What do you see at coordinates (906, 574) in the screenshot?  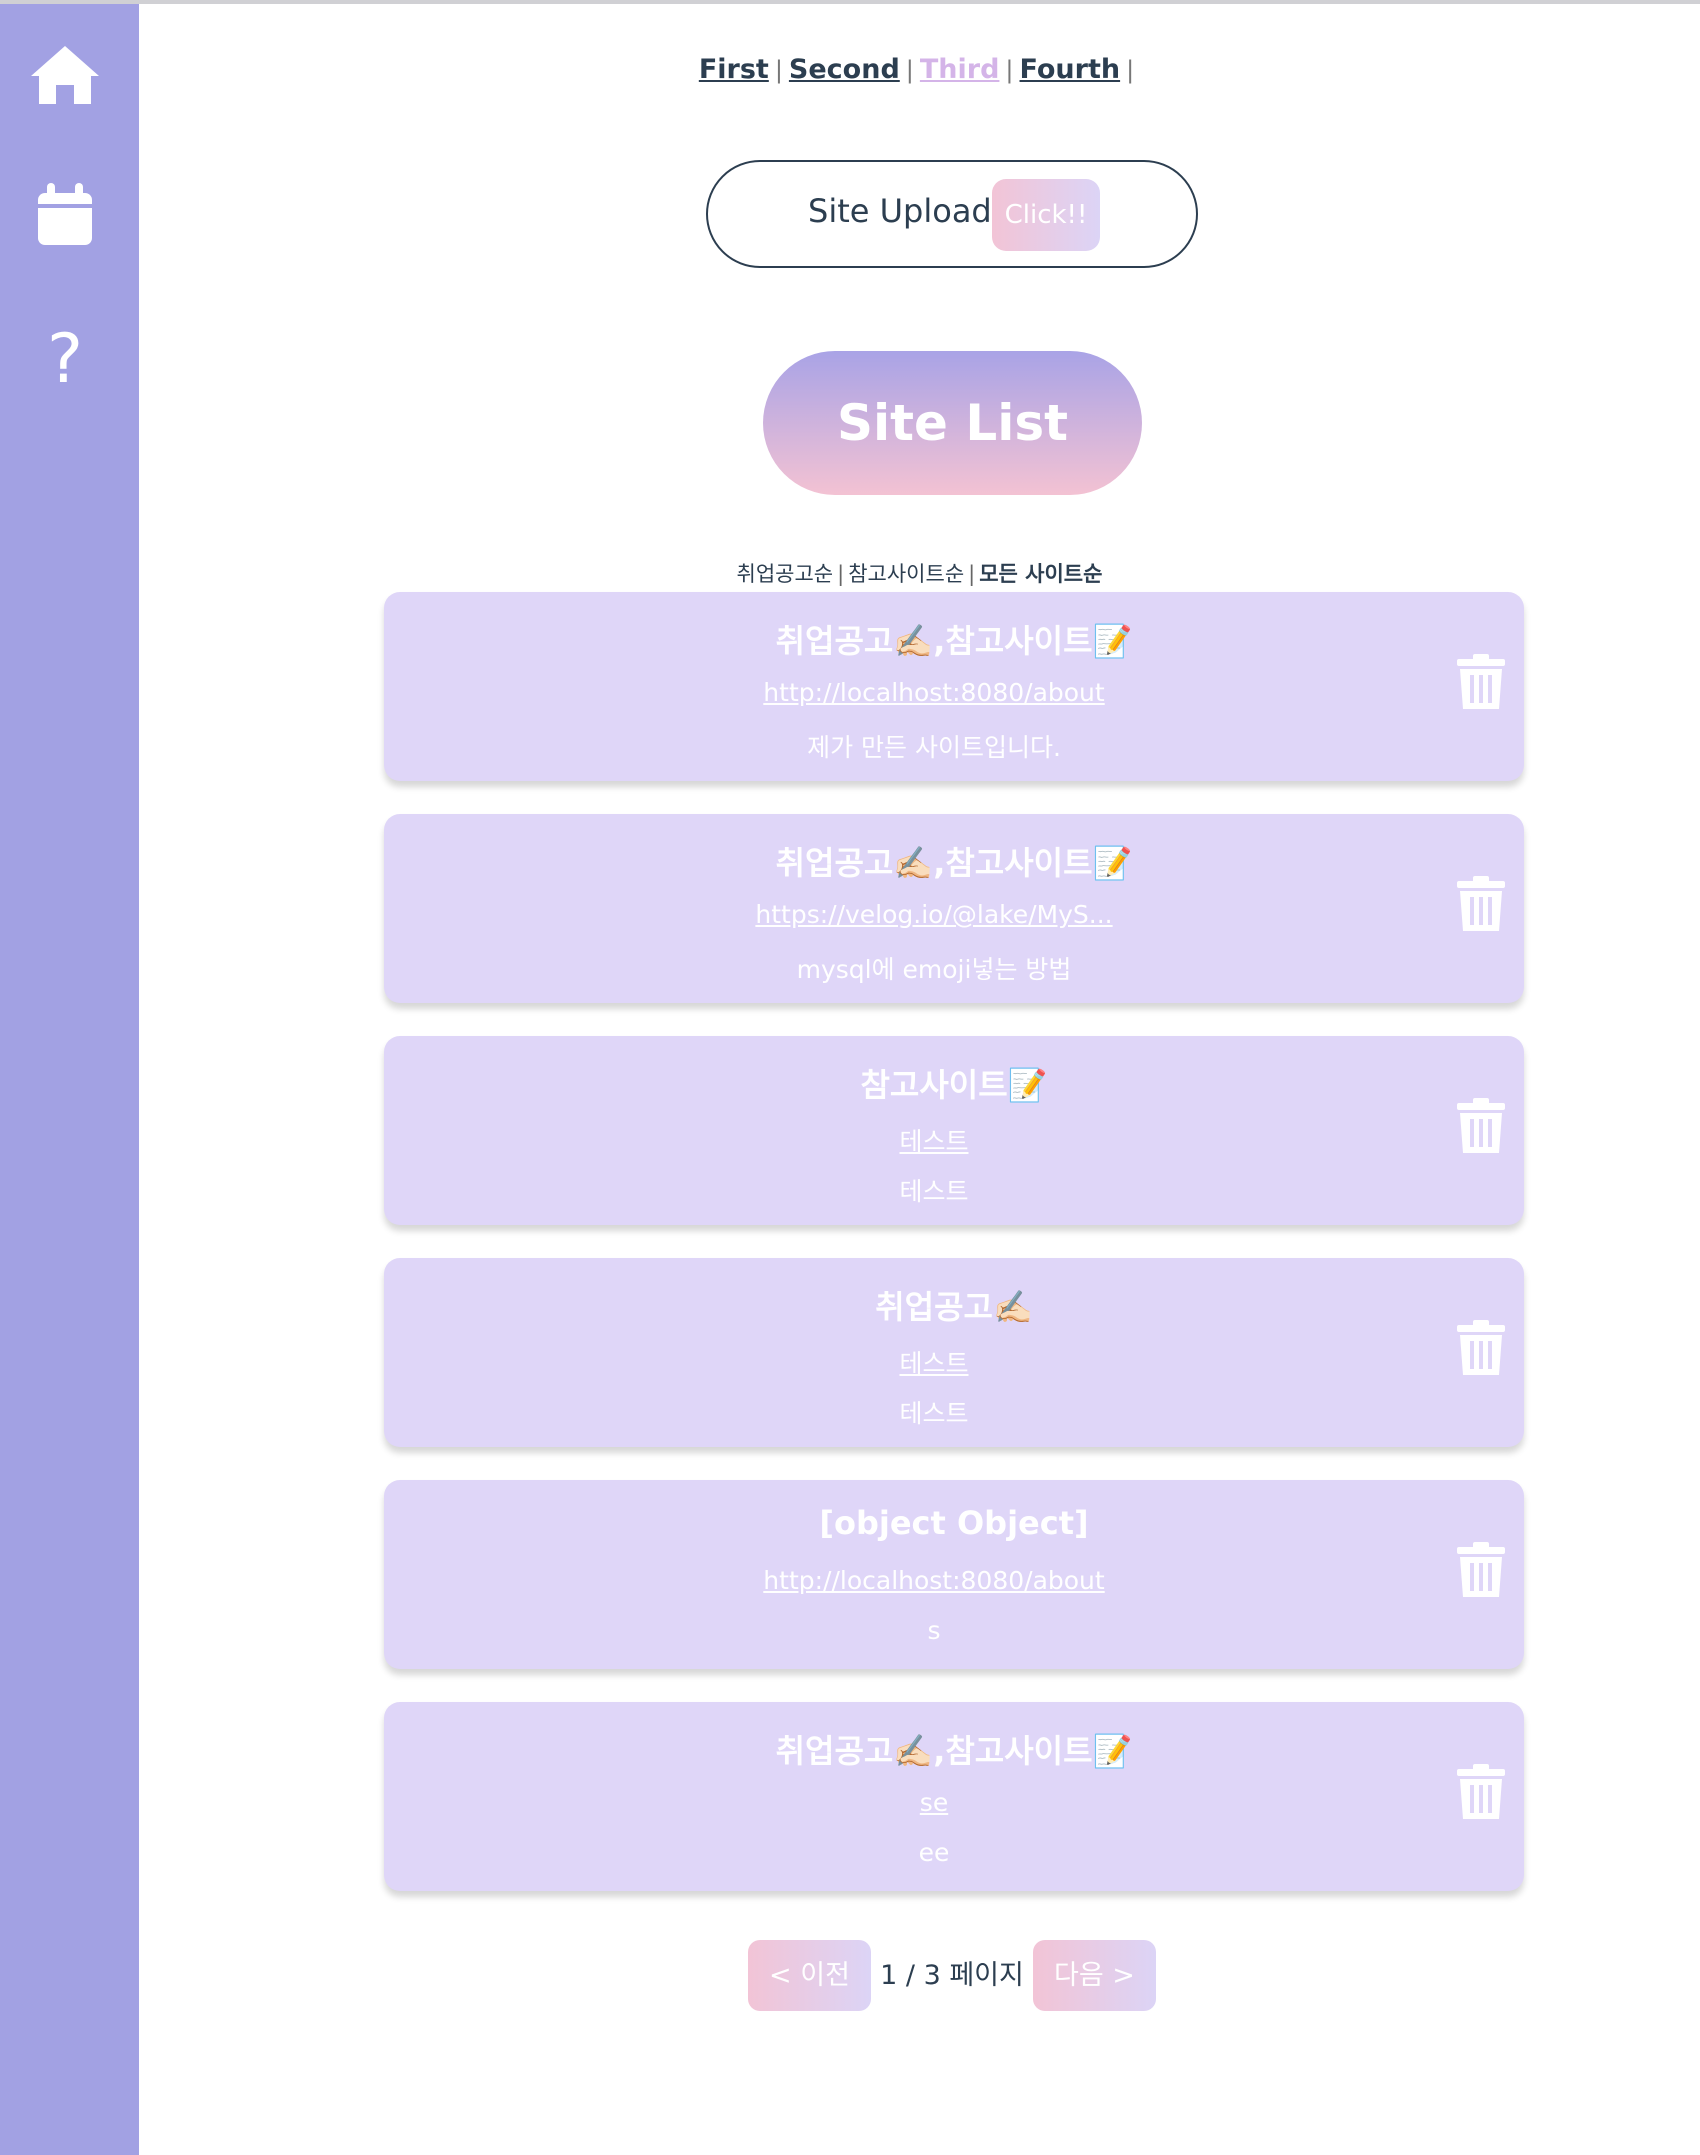 I see `sort-option-reference: 참고사이트순` at bounding box center [906, 574].